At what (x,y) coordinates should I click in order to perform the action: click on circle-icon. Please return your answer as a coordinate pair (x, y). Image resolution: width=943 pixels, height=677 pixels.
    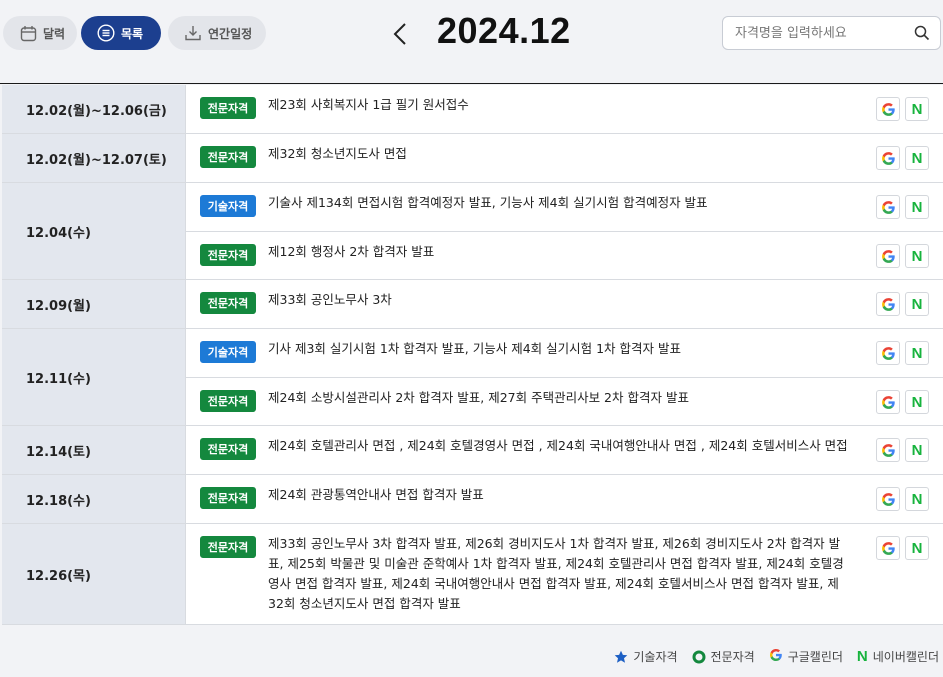
    Looking at the image, I should click on (699, 656).